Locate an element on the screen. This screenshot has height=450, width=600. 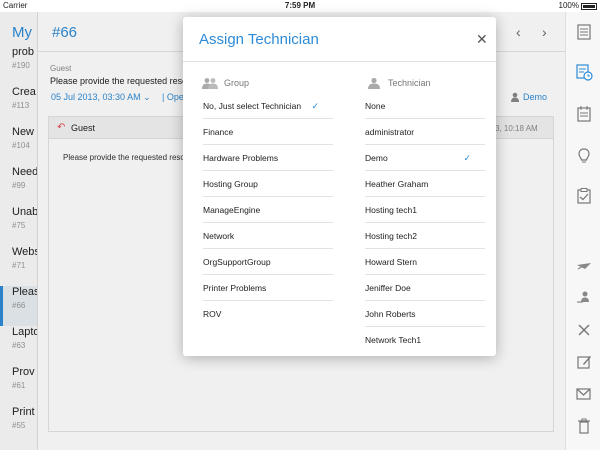
battery-percent: 100% is located at coordinates (568, 5).